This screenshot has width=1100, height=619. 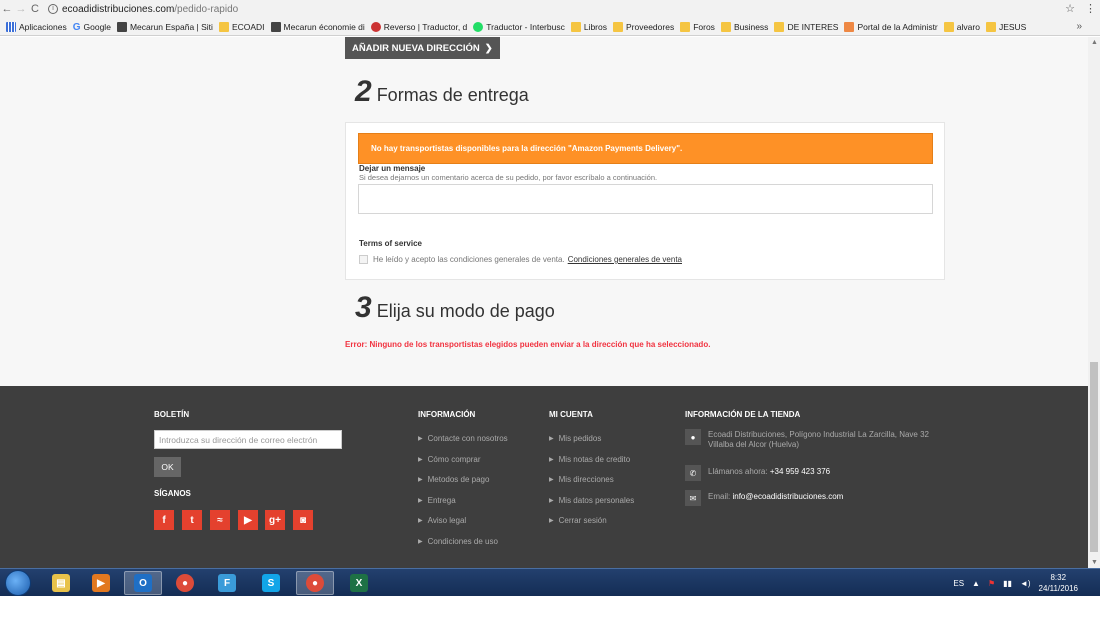 What do you see at coordinates (591, 506) in the screenshot?
I see `footer-link: ▶ Mis datos personales` at bounding box center [591, 506].